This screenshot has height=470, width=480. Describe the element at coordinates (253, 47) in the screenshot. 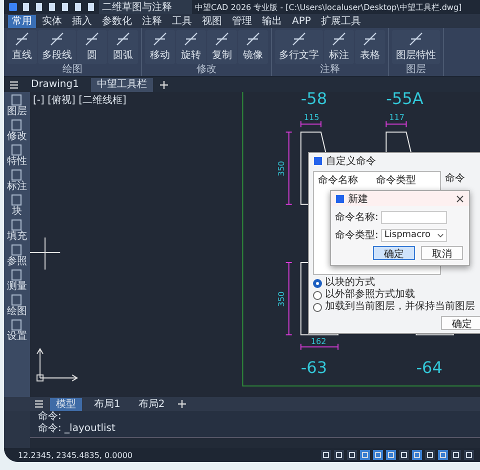

I see `ribbon-button: 镜像` at that location.